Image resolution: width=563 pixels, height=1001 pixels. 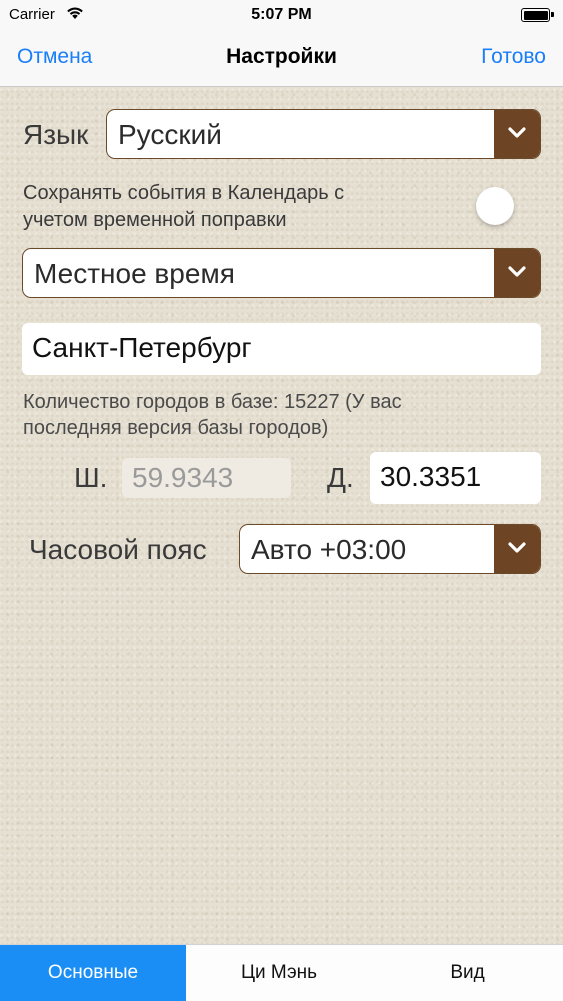 I want to click on city-input: Санкт-Петербург, so click(x=281, y=349).